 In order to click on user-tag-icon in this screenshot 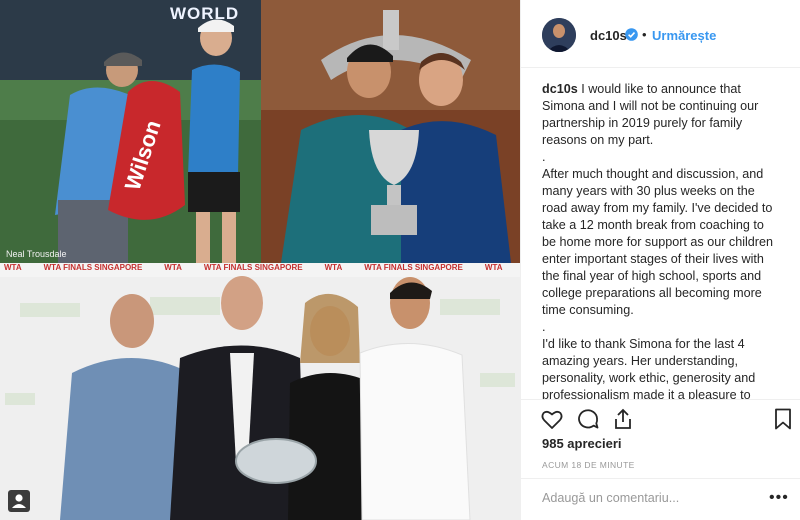, I will do `click(19, 501)`.